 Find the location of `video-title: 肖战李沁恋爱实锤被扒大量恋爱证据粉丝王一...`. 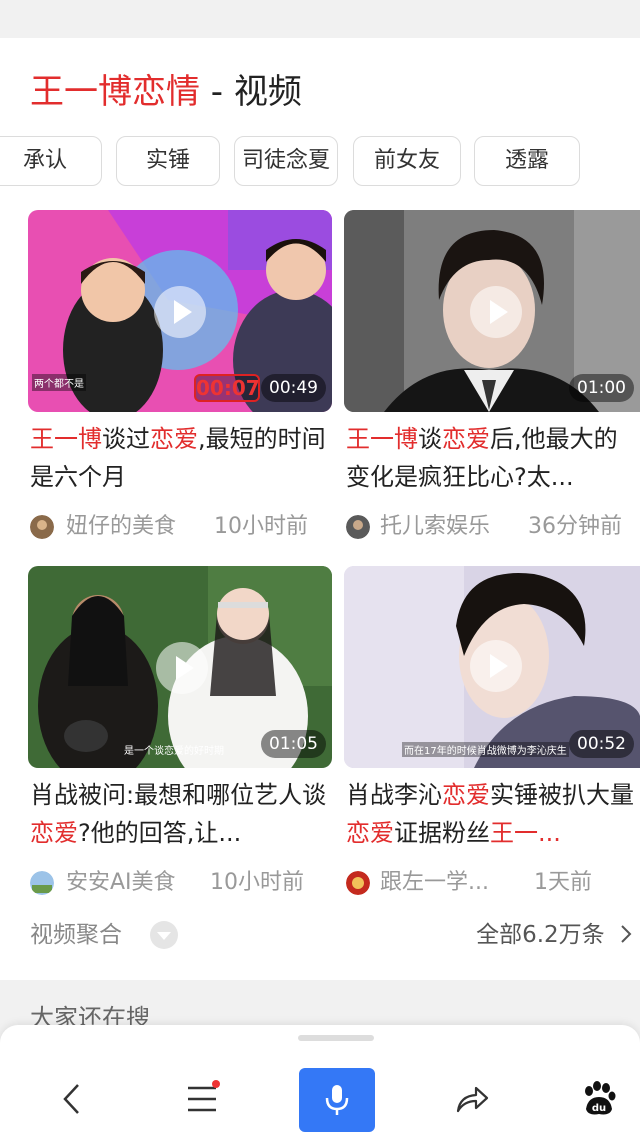

video-title: 肖战李沁恋爱实锤被扒大量恋爱证据粉丝王一... is located at coordinates (491, 814).